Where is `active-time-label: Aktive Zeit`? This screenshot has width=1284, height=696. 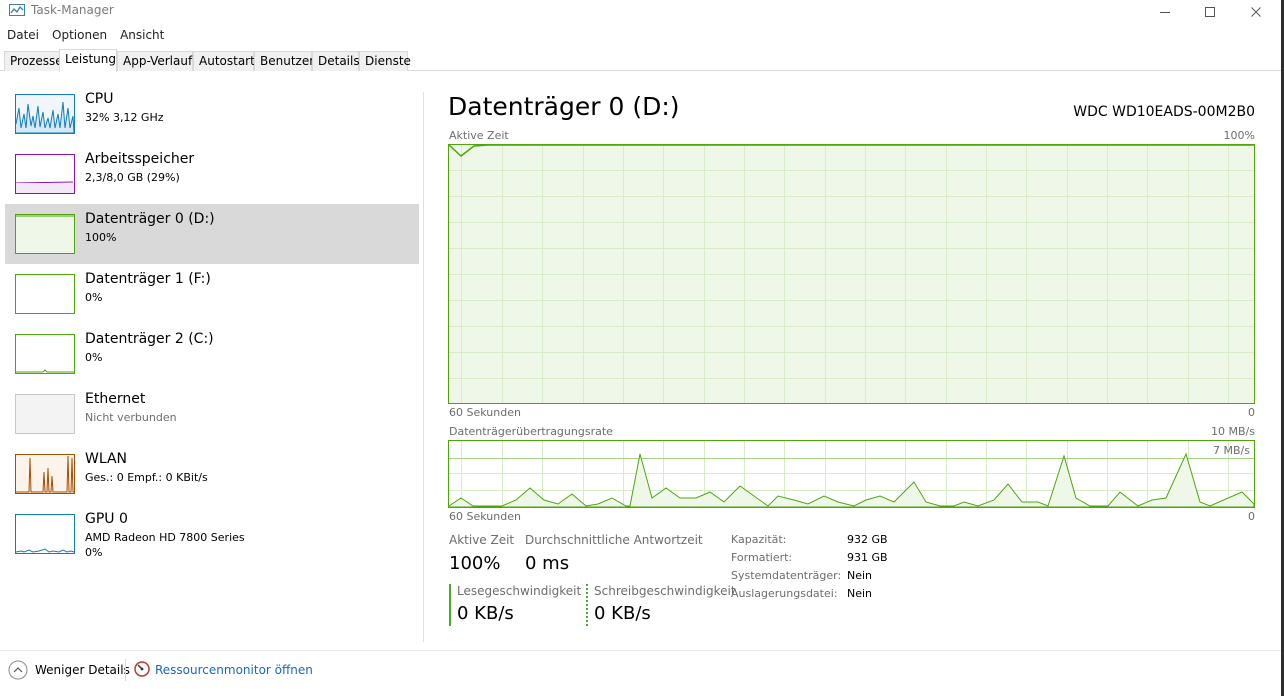
active-time-label: Aktive Zeit is located at coordinates (482, 540).